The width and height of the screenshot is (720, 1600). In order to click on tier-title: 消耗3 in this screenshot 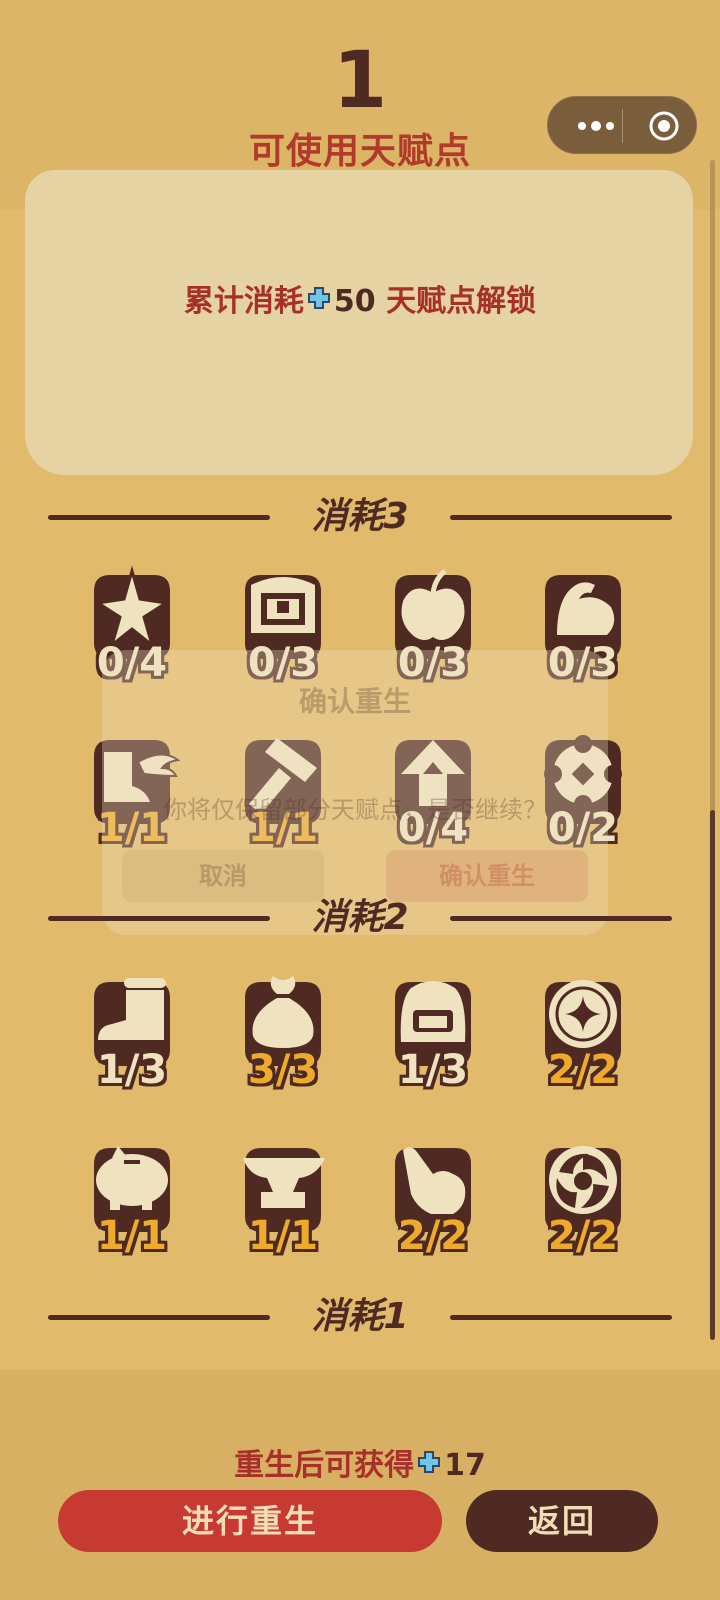, I will do `click(360, 516)`.